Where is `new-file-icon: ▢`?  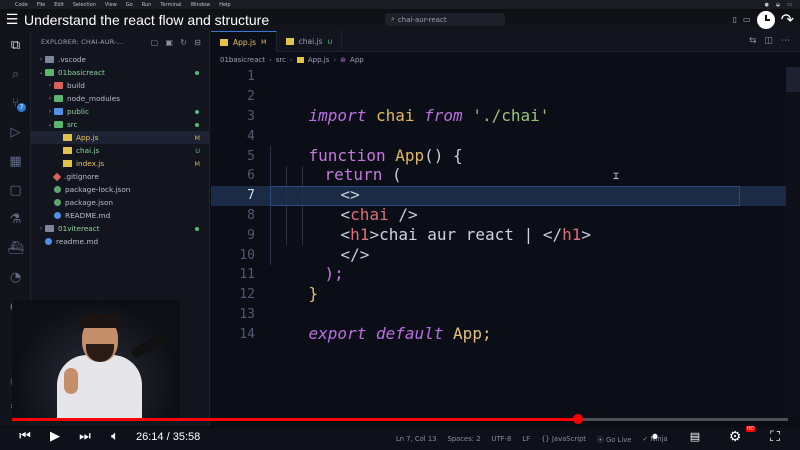 new-file-icon: ▢ is located at coordinates (155, 42).